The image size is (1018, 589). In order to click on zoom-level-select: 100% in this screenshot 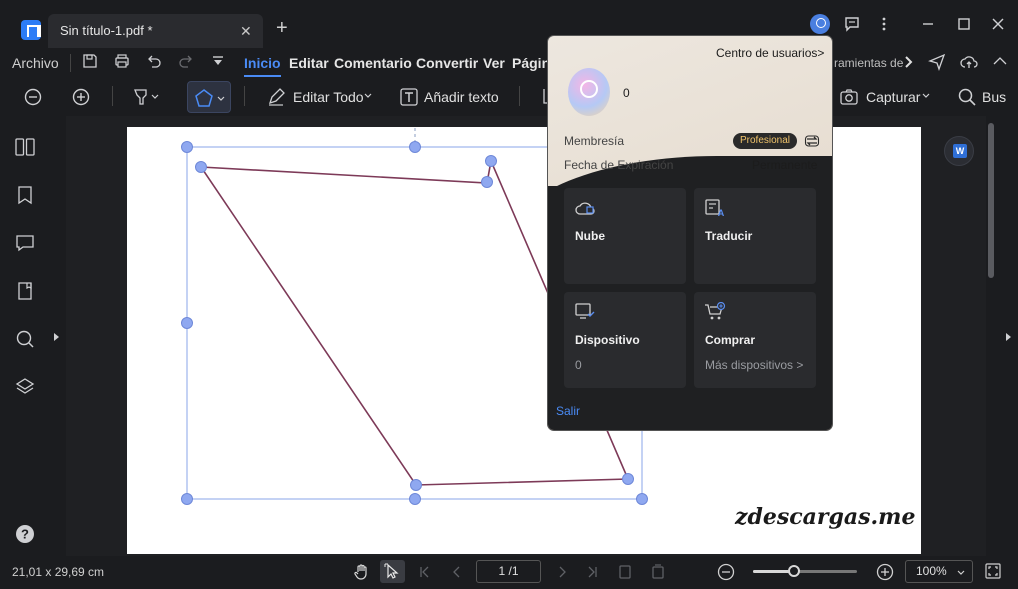, I will do `click(939, 571)`.